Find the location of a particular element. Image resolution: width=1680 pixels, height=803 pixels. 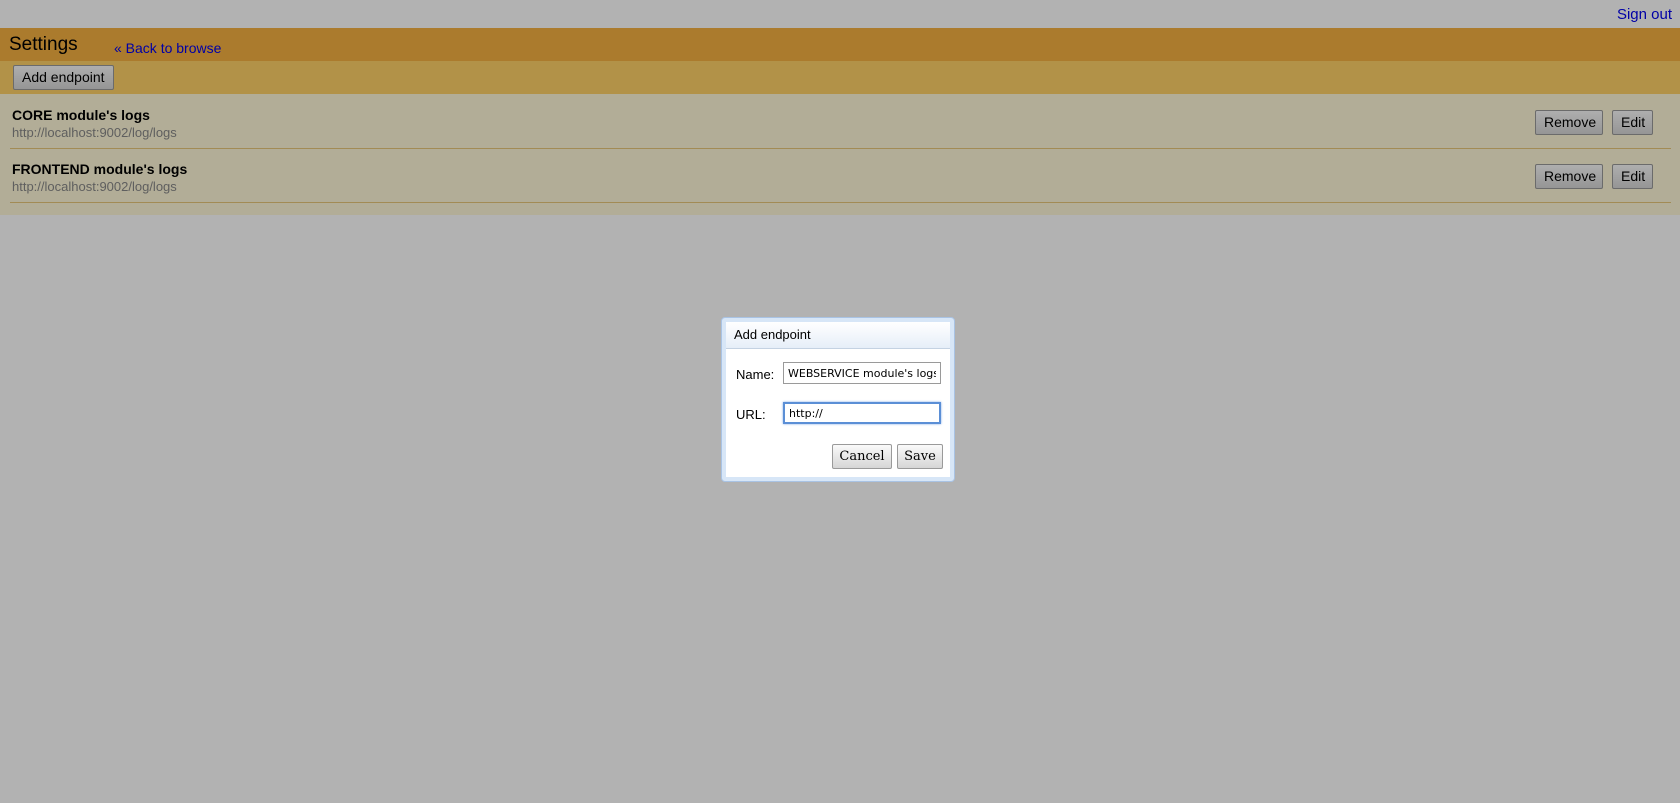

url-label: URL: is located at coordinates (751, 414).